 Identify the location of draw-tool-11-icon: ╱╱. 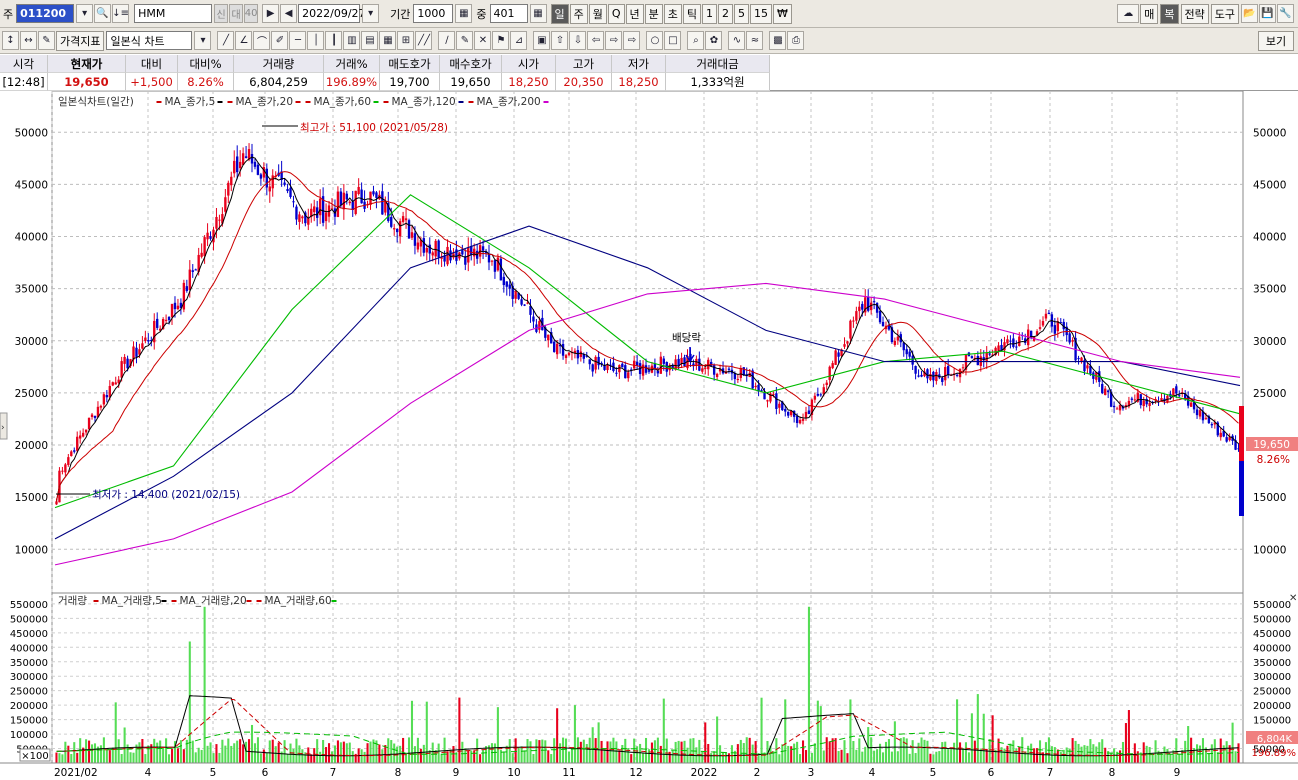
(424, 40).